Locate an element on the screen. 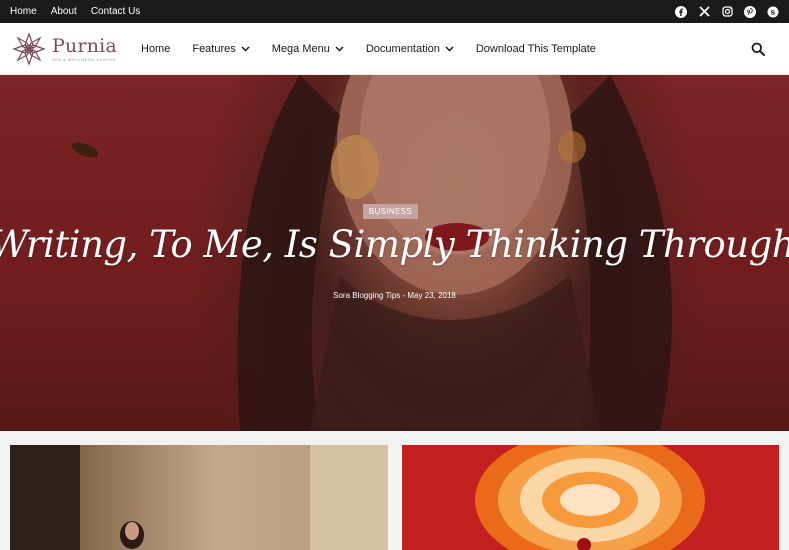 This screenshot has height=550, width=789. top-links: Home About Contact Us is located at coordinates (82, 11).